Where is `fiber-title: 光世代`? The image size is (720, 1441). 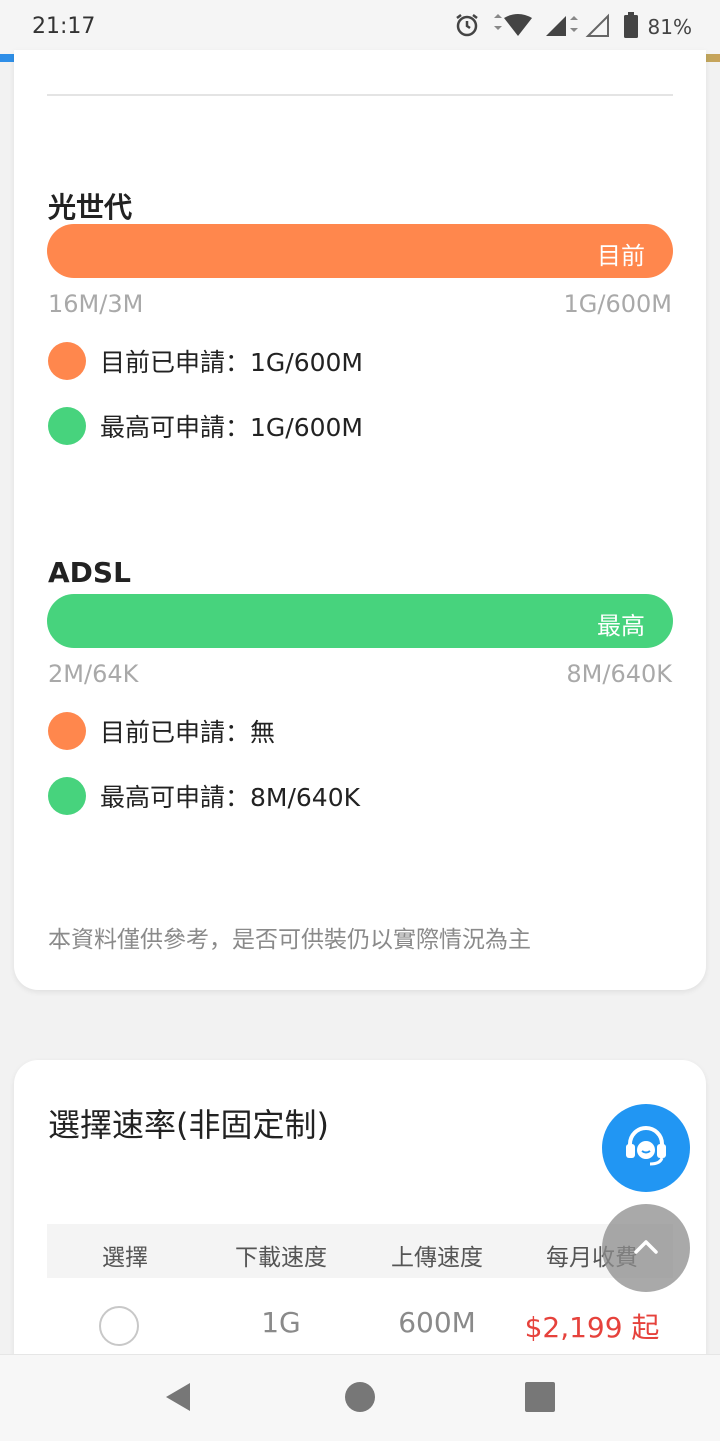 fiber-title: 光世代 is located at coordinates (90, 207).